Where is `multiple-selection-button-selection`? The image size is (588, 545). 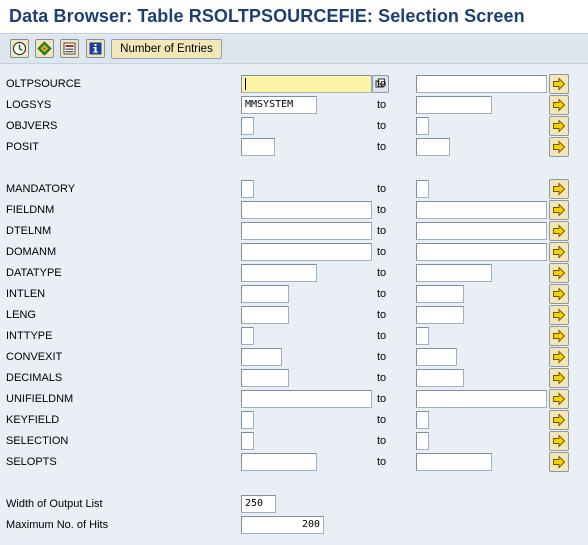 multiple-selection-button-selection is located at coordinates (559, 441).